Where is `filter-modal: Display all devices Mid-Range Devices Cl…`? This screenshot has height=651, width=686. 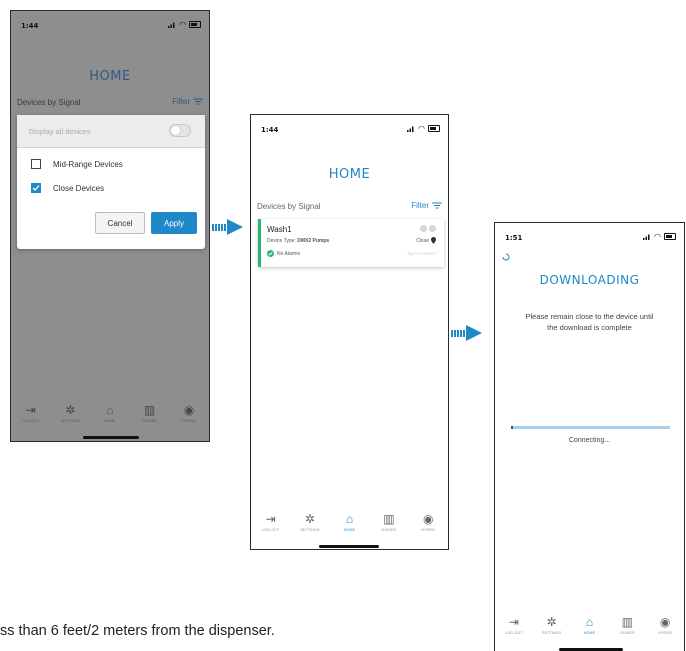
filter-modal: Display all devices Mid-Range Devices Cl… is located at coordinates (111, 182).